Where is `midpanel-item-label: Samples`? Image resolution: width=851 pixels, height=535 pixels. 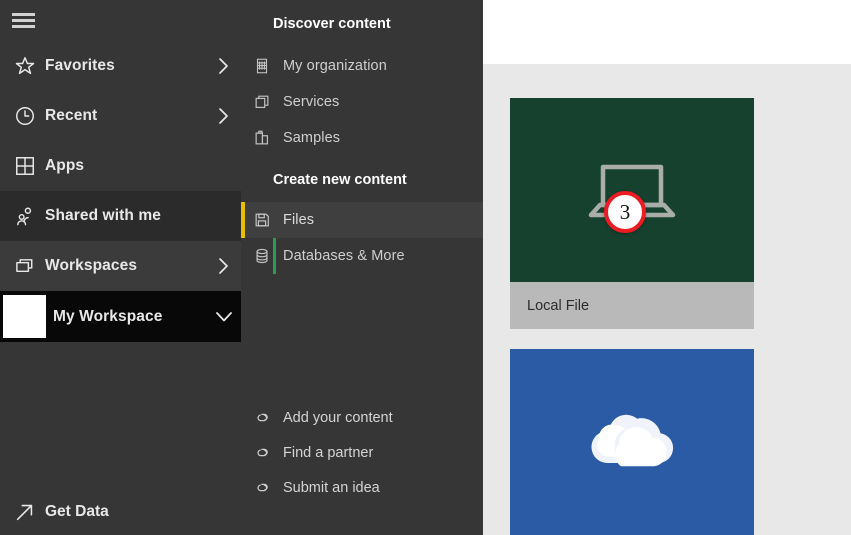 midpanel-item-label: Samples is located at coordinates (312, 138).